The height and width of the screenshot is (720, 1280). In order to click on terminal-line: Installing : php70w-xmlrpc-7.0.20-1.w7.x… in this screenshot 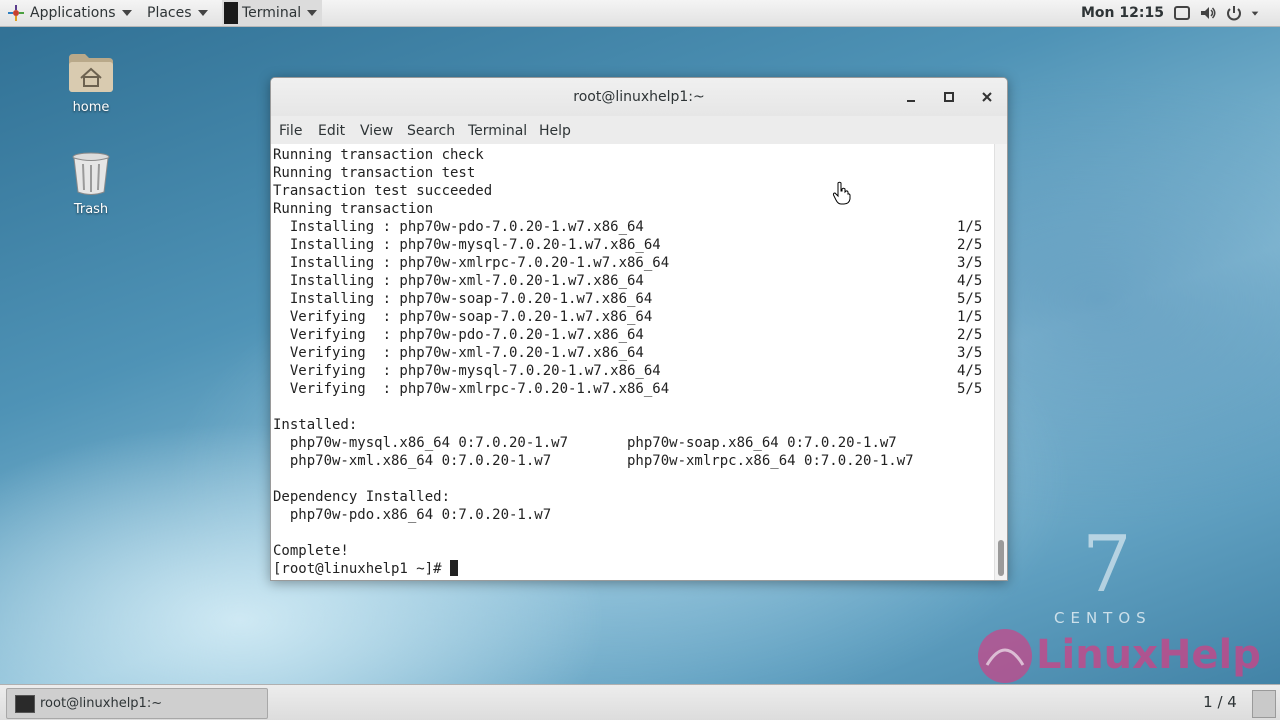, I will do `click(633, 263)`.